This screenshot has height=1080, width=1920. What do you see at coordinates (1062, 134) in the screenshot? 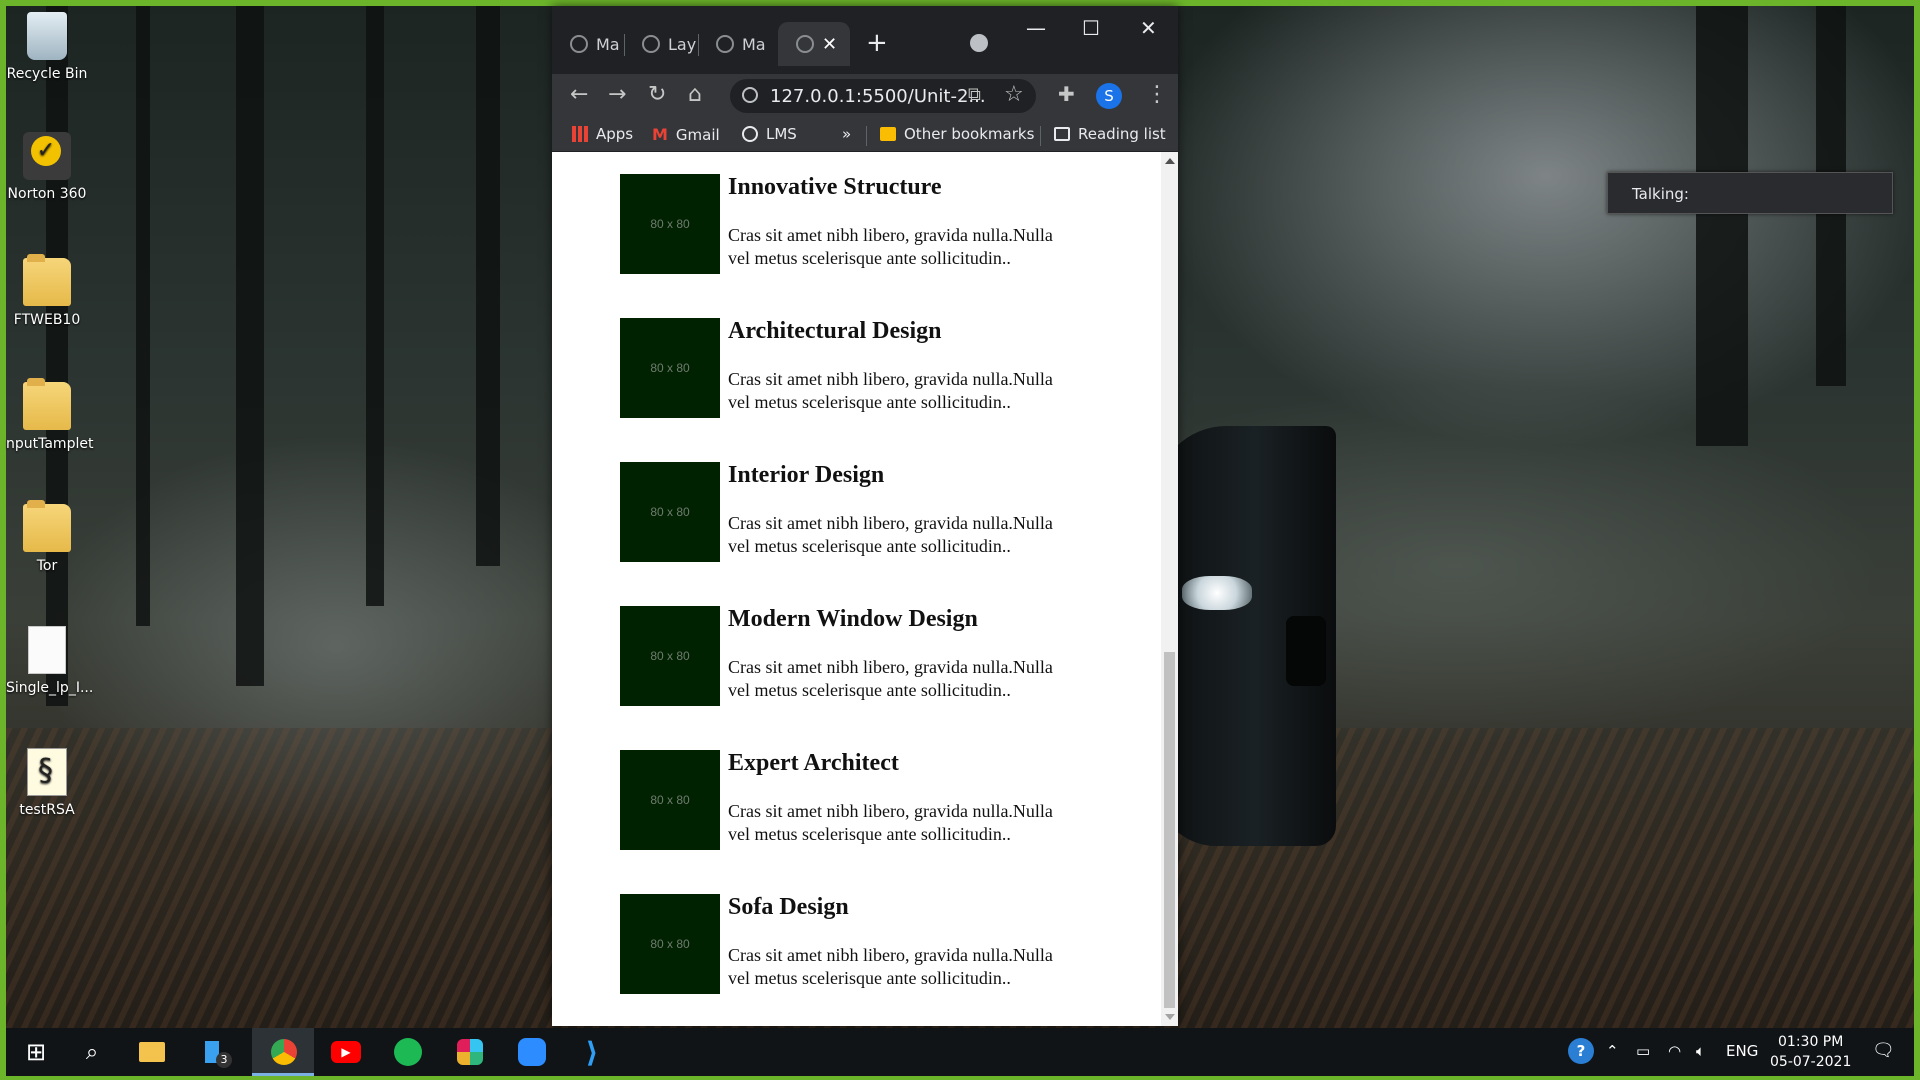
I see `reading-list-icon` at bounding box center [1062, 134].